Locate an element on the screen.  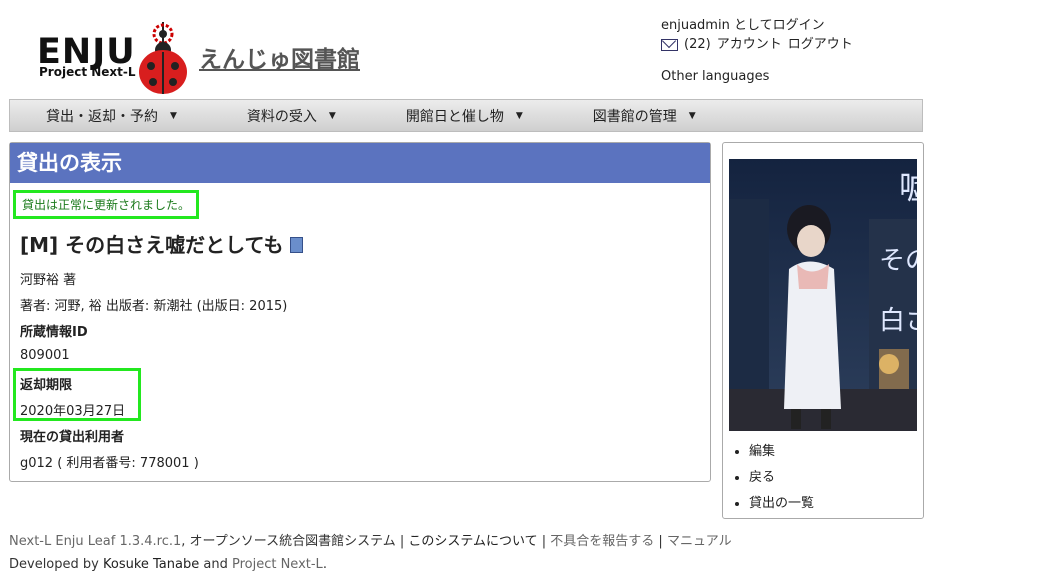
software-desc: , オープンソース統合図書館システム | is located at coordinates (295, 541).